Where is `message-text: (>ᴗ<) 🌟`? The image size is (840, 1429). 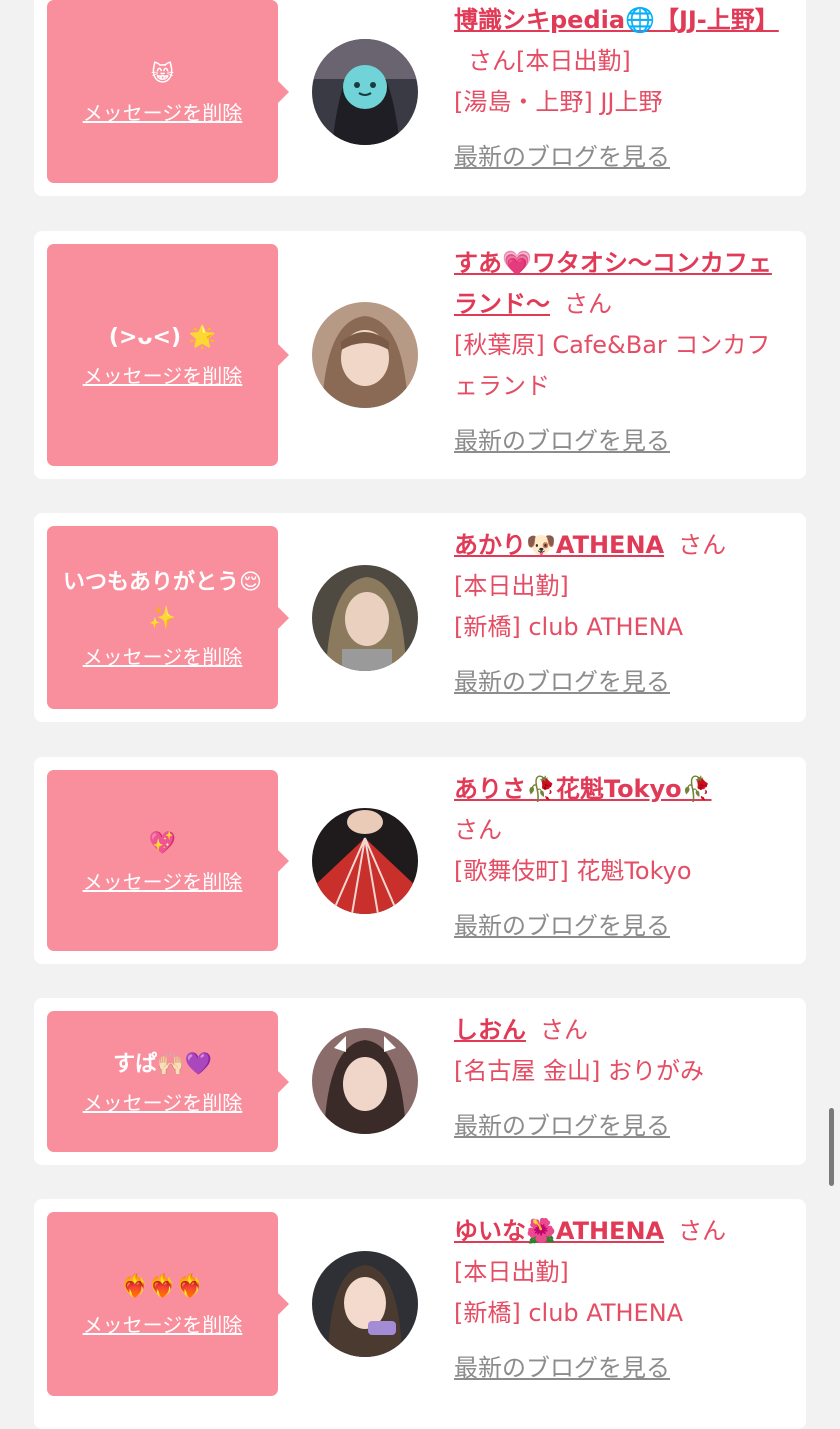
message-text: (>ᴗ<) 🌟 is located at coordinates (162, 337).